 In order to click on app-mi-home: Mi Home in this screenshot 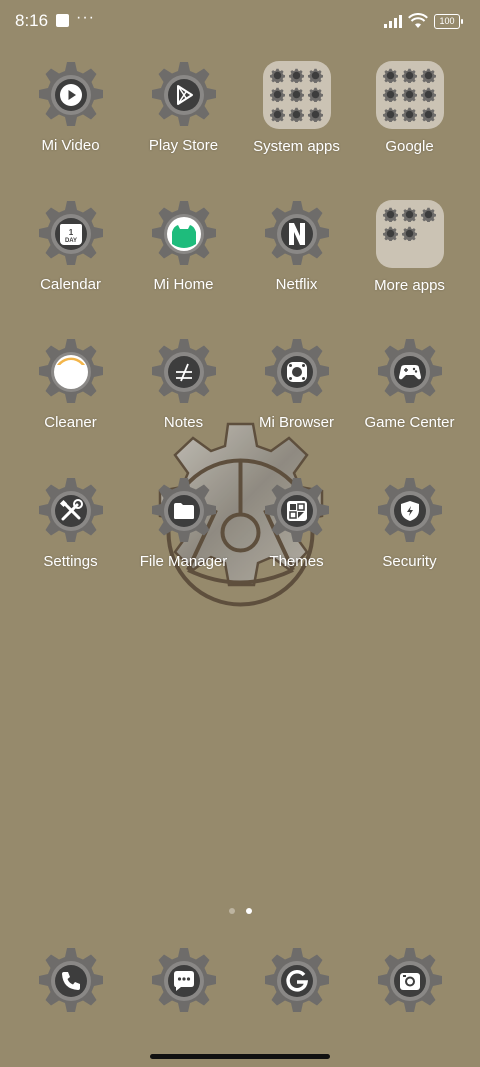, I will do `click(183, 246)`.